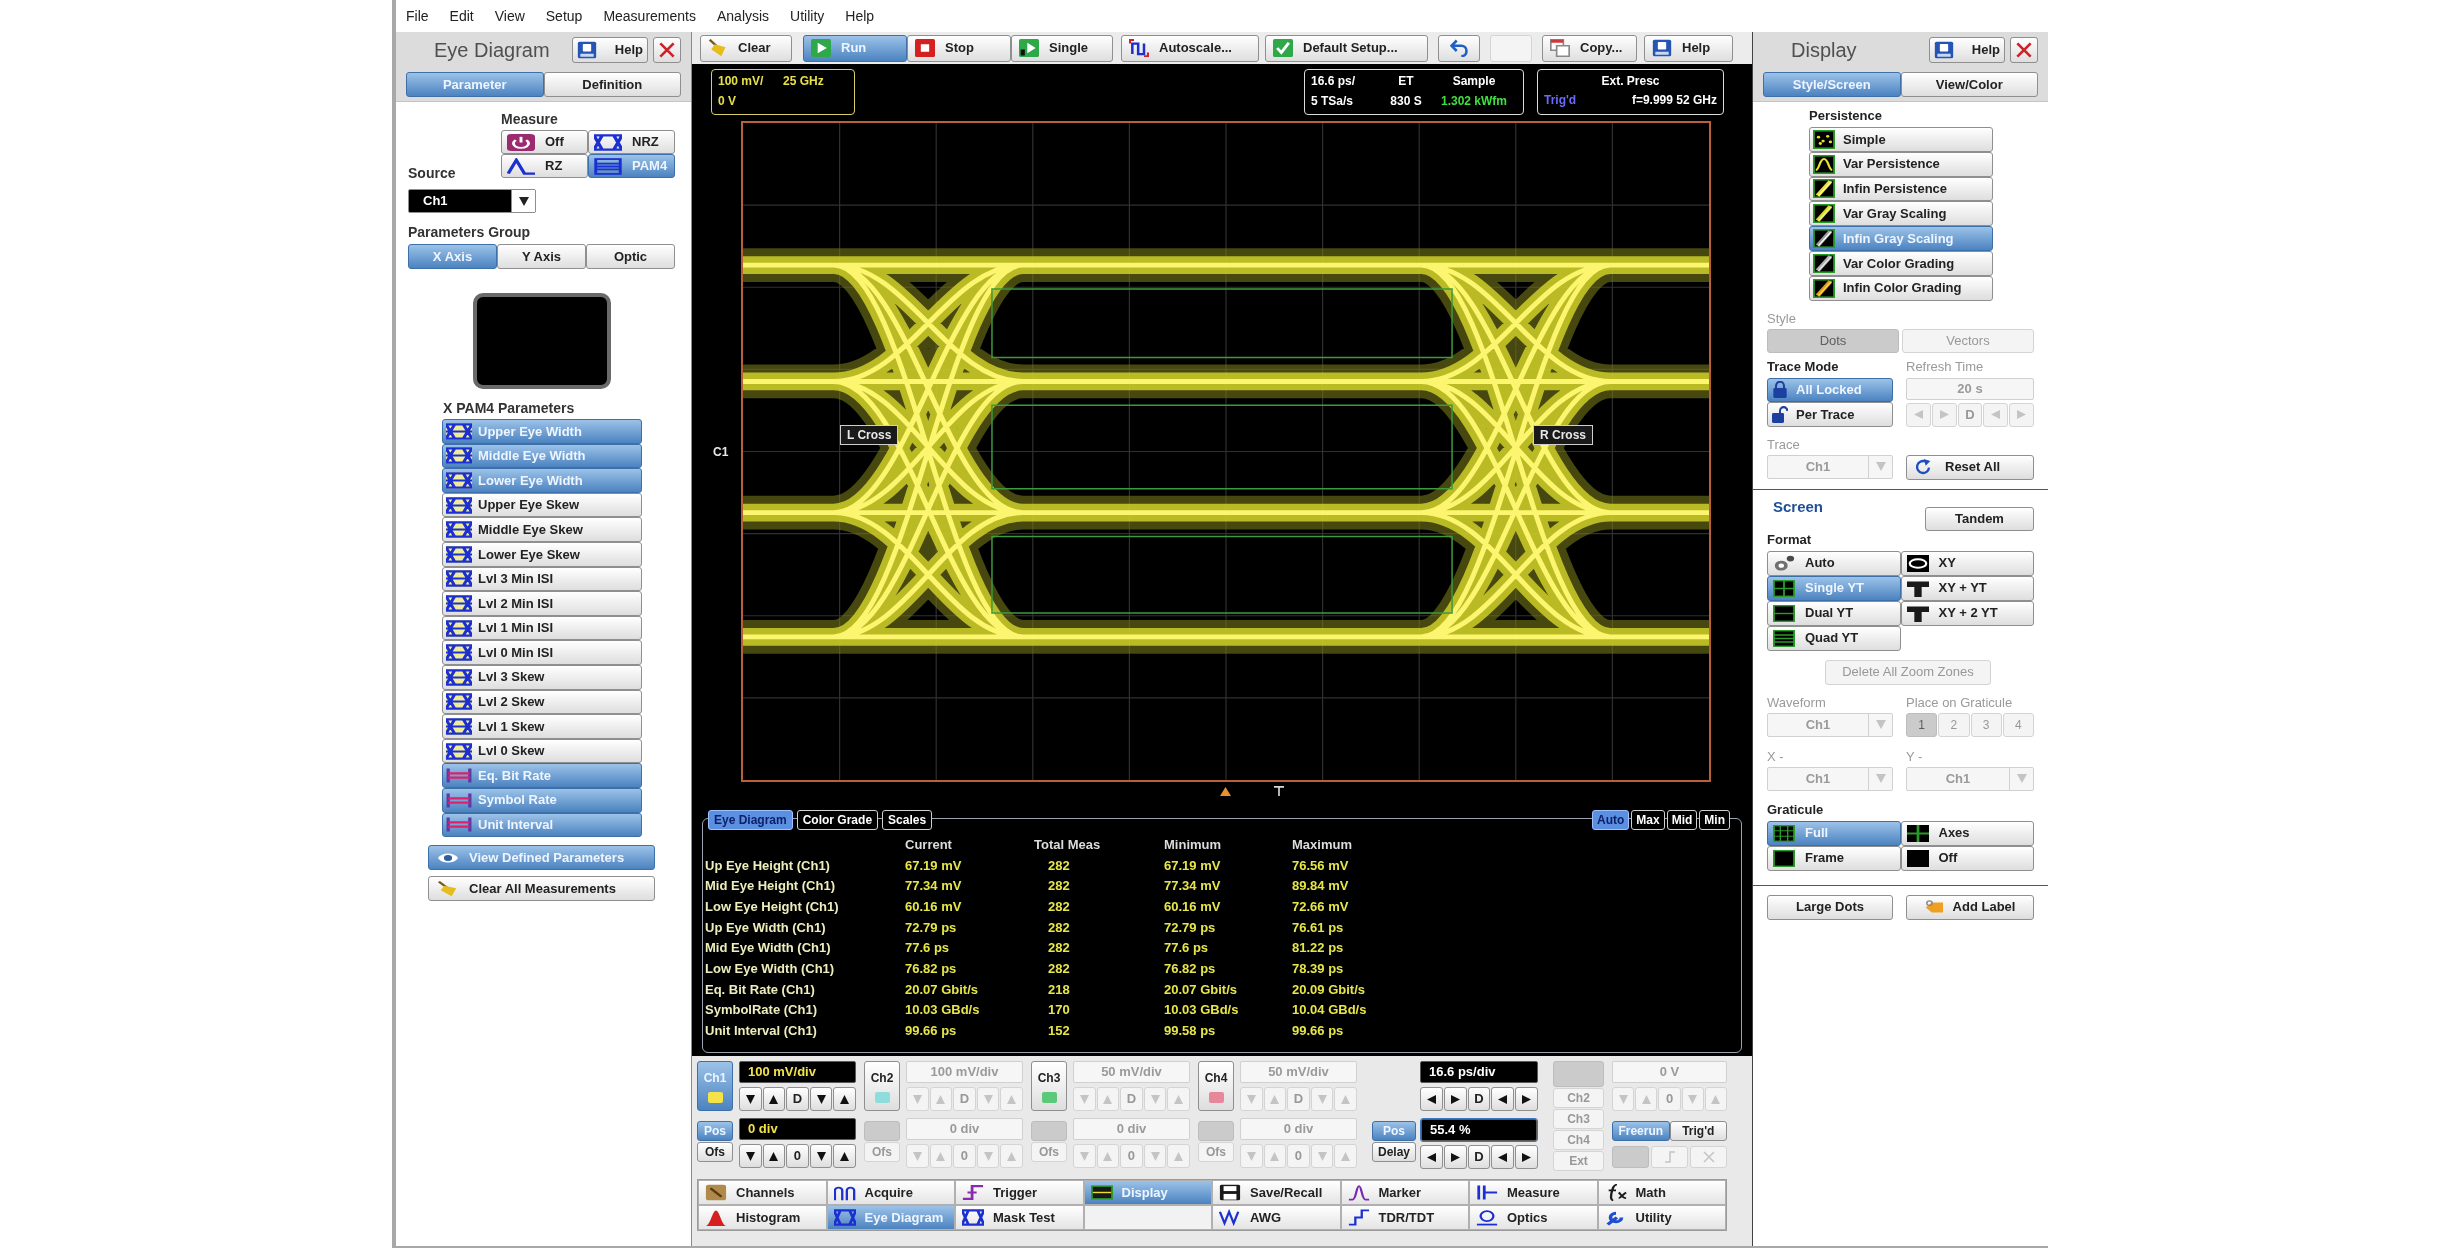 The height and width of the screenshot is (1250, 2440). I want to click on format-option: Quad YT, so click(1834, 638).